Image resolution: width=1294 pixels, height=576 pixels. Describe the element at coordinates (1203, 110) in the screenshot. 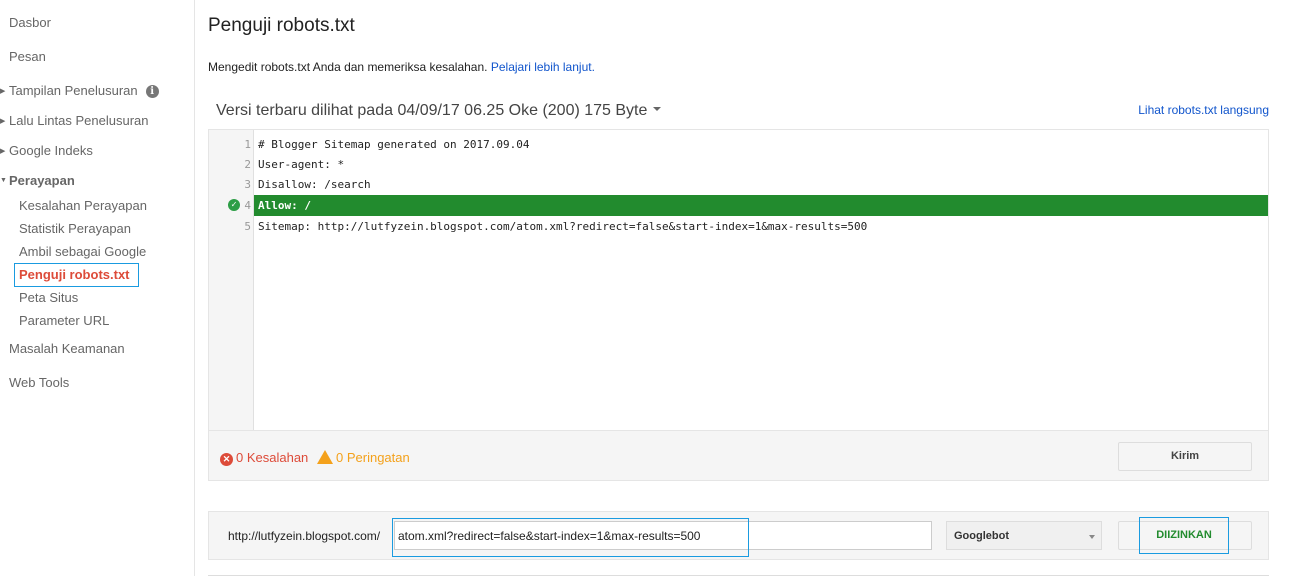

I see `live-robots-link: Lihat robots.txt langsung` at that location.